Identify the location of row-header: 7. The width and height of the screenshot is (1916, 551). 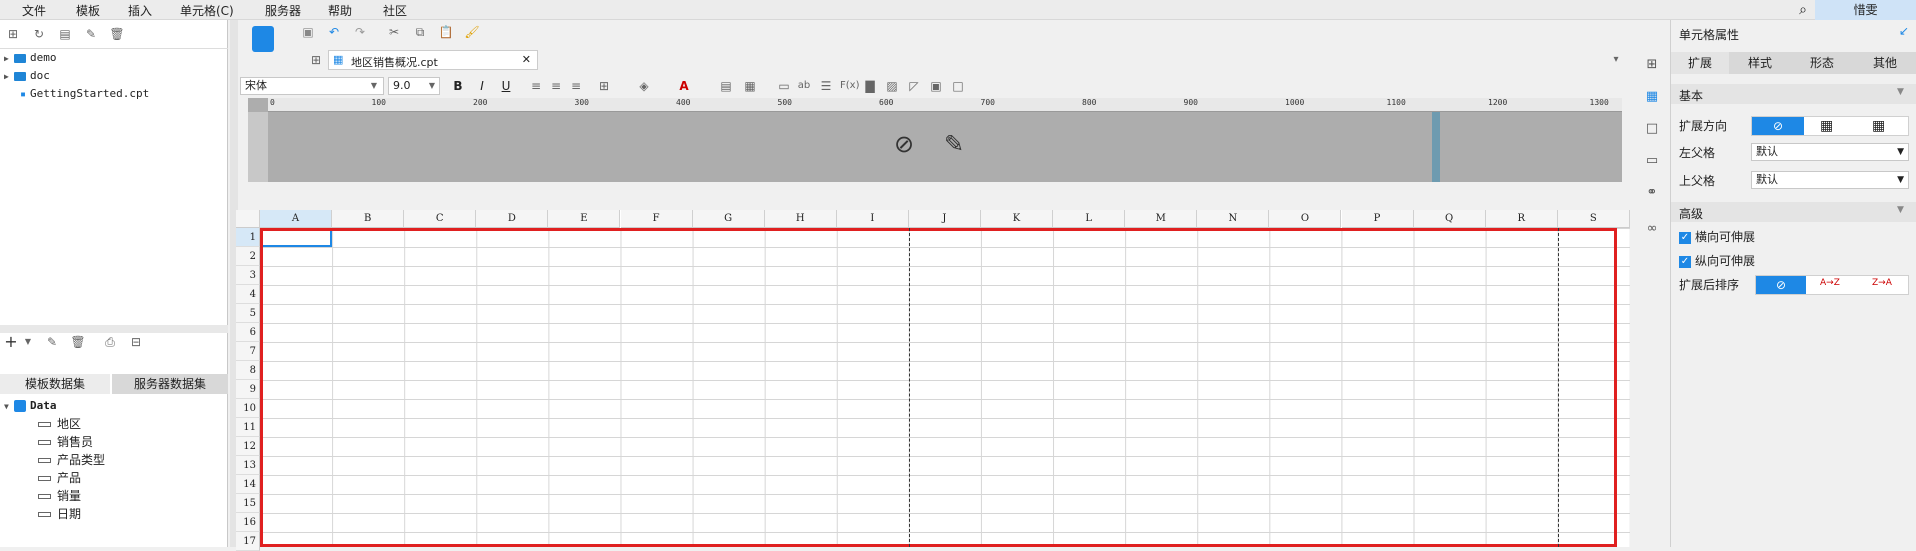
(248, 351).